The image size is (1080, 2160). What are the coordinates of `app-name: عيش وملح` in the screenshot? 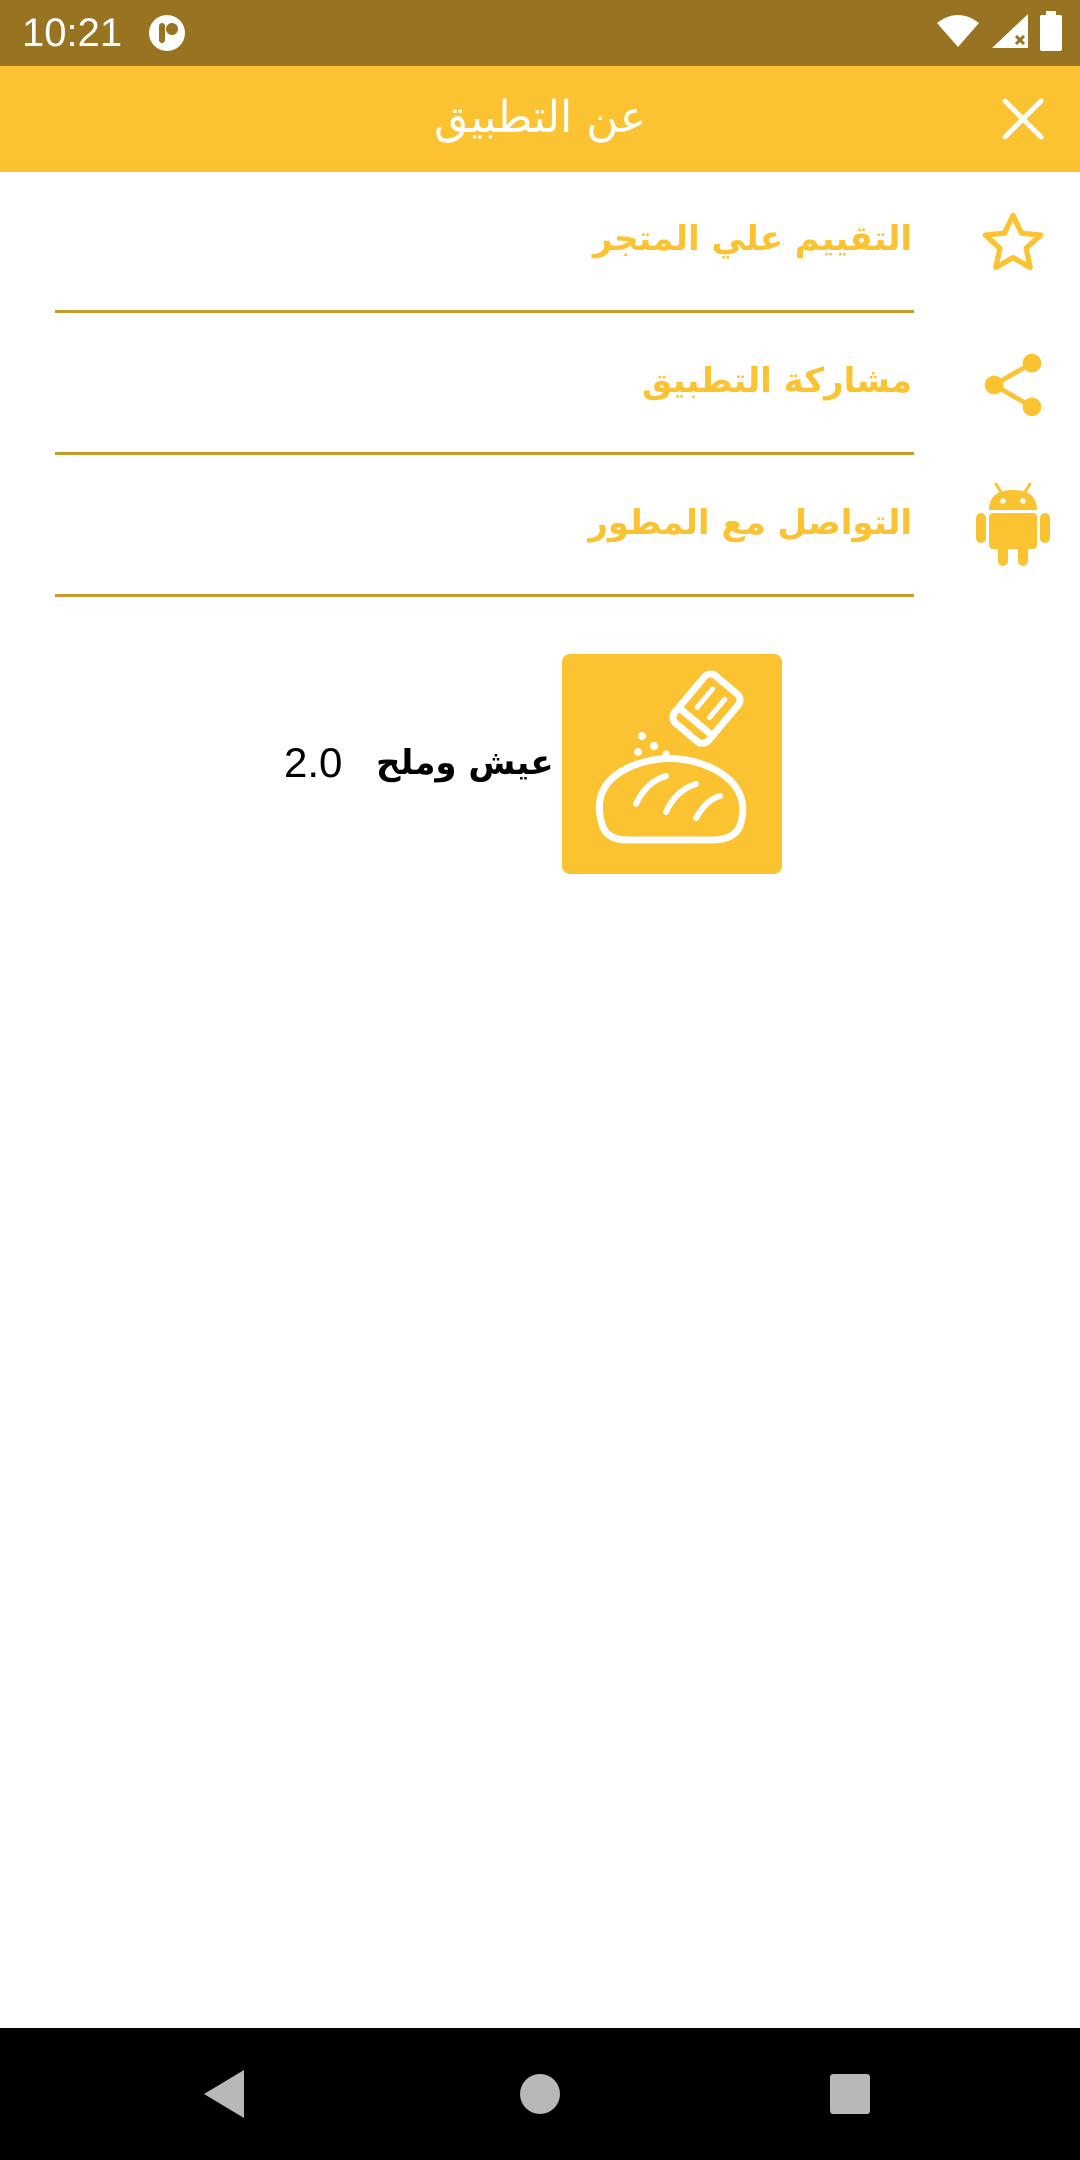 It's located at (465, 763).